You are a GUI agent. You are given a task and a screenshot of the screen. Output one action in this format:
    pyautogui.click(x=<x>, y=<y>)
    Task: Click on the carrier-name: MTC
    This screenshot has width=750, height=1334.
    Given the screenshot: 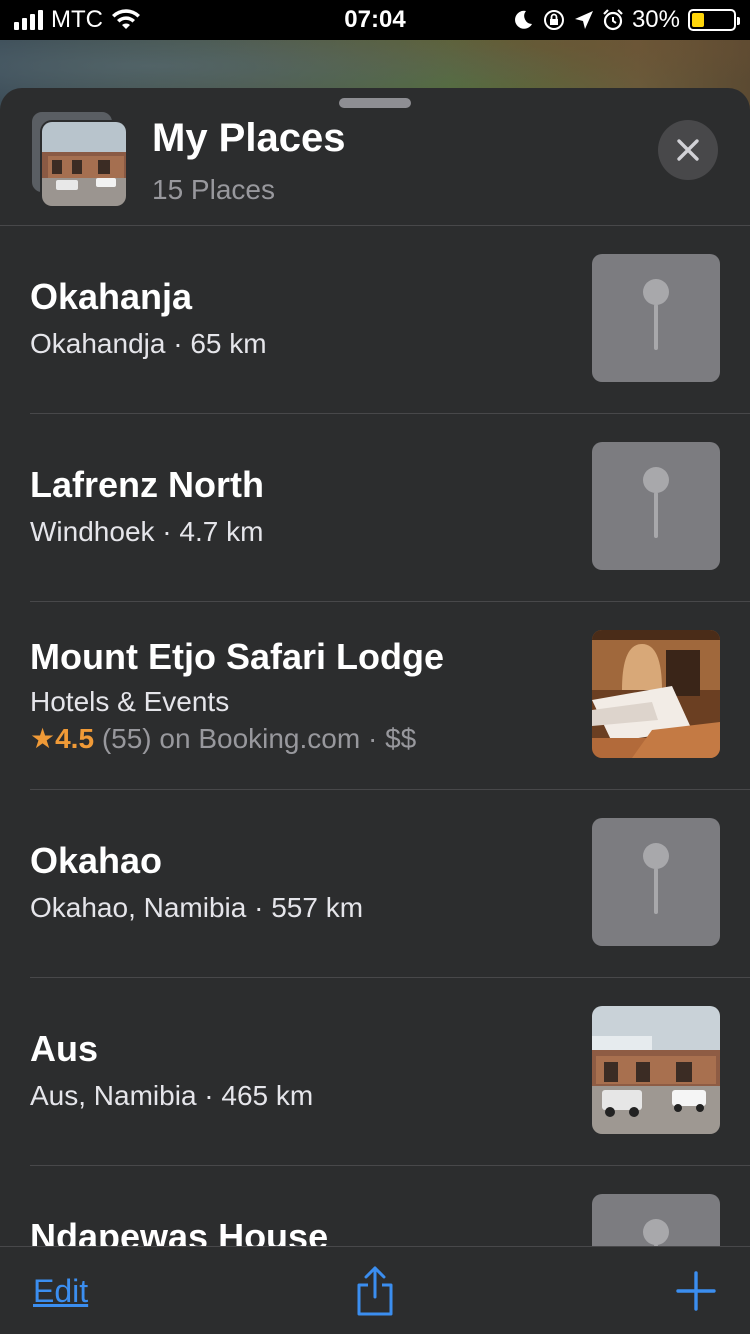 What is the action you would take?
    pyautogui.click(x=77, y=19)
    